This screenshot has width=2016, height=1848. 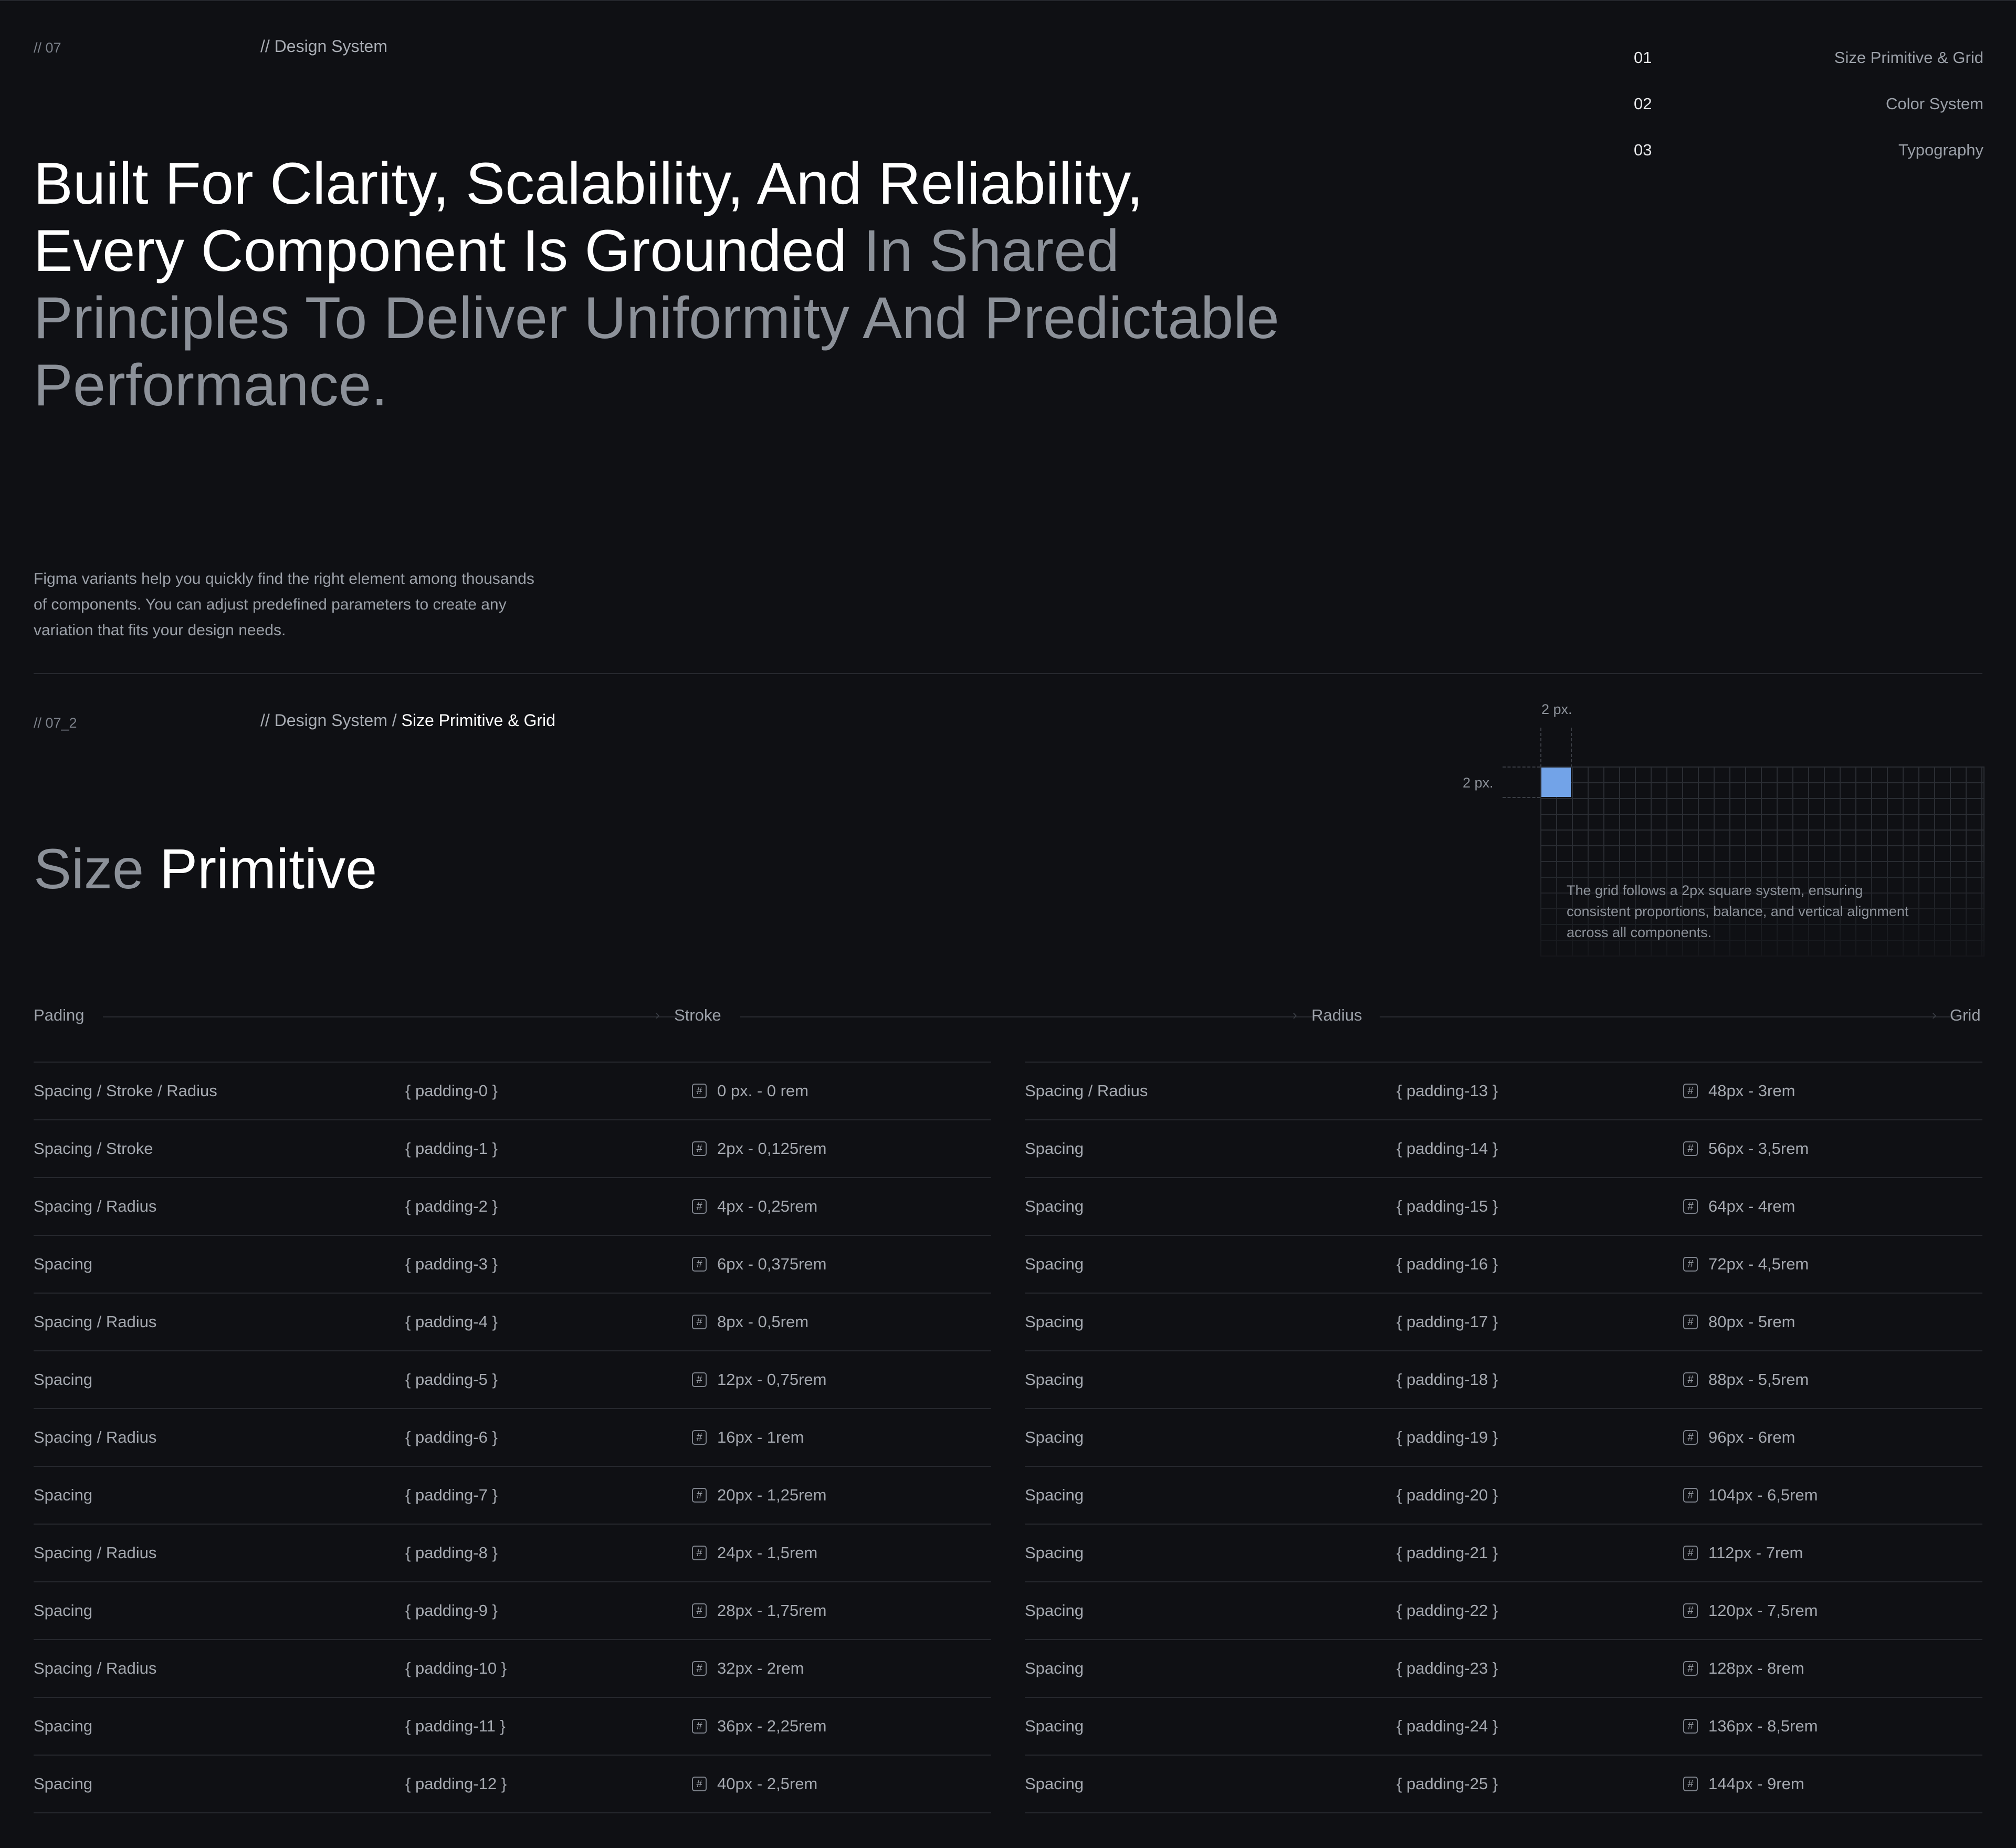 I want to click on value-cell: #136px - 8,5rem, so click(x=1750, y=1726).